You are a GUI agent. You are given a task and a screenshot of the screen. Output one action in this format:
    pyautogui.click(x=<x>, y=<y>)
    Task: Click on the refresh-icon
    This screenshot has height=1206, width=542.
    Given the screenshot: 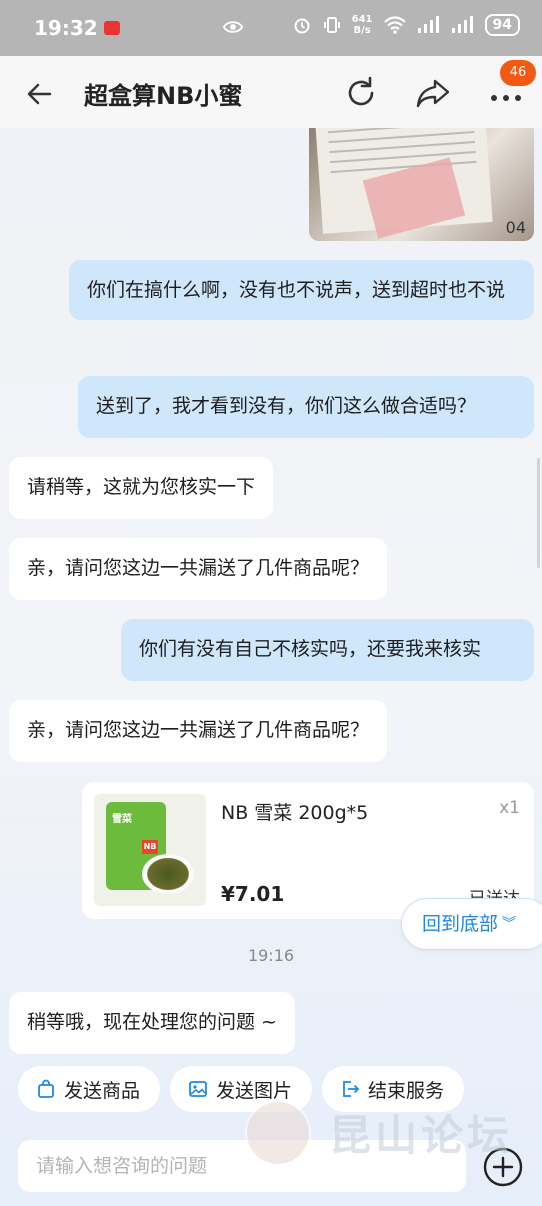 What is the action you would take?
    pyautogui.click(x=361, y=93)
    